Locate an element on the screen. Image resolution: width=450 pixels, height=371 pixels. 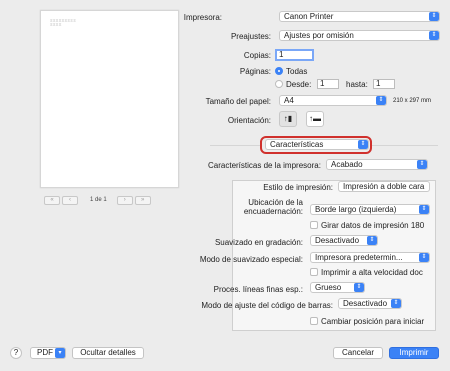
section-select: Características ⇕ is located at coordinates (317, 144).